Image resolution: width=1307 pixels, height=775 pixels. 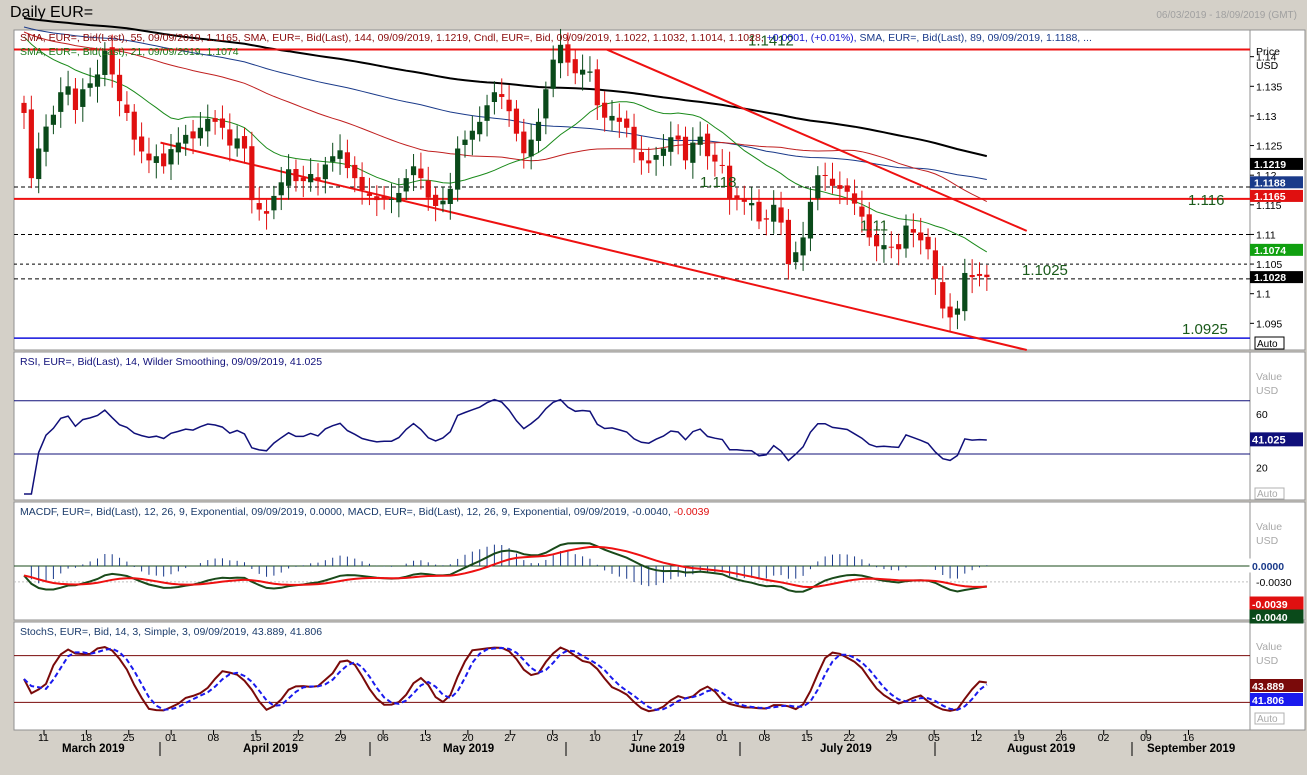 I want to click on price-axis-title-1: Price, so click(x=1268, y=52).